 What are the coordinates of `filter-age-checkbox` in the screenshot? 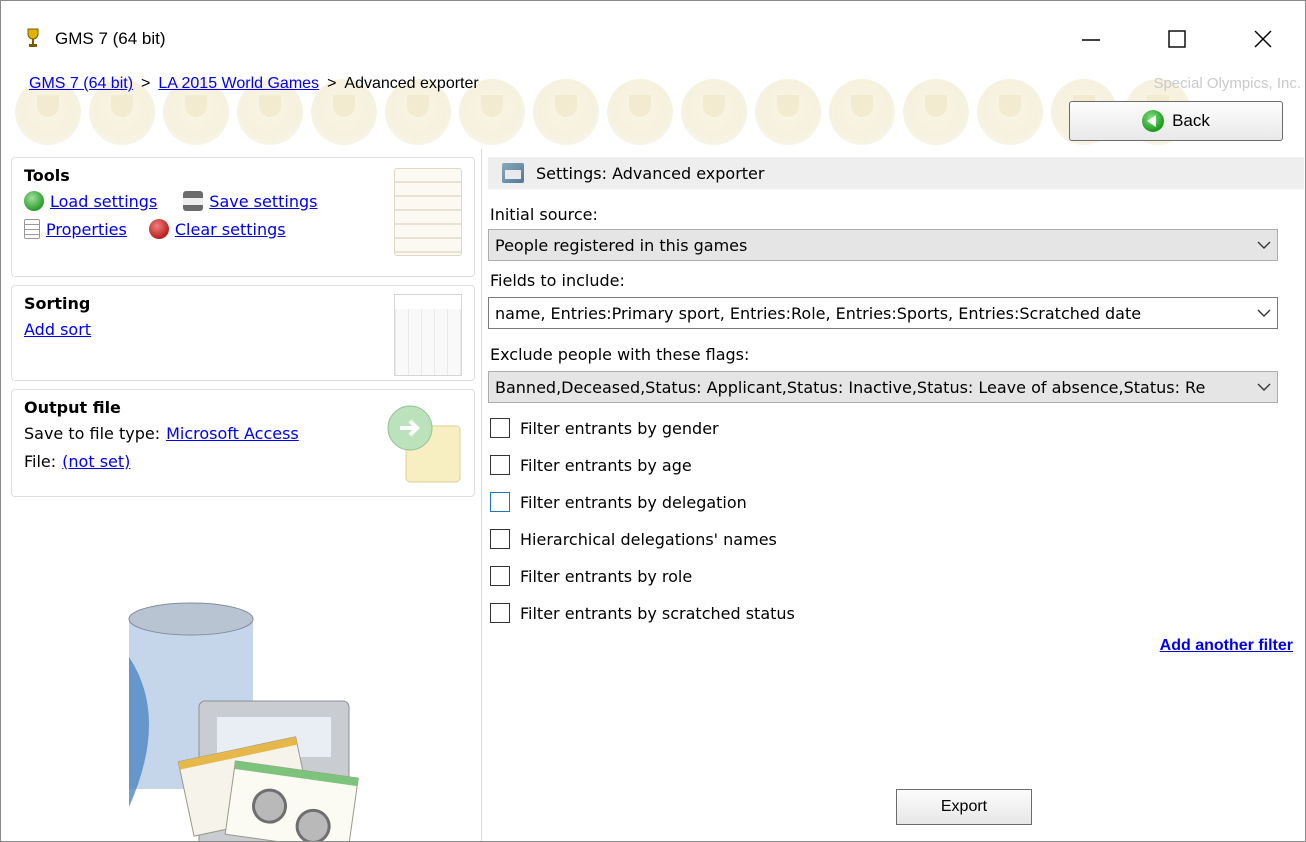 It's located at (500, 465).